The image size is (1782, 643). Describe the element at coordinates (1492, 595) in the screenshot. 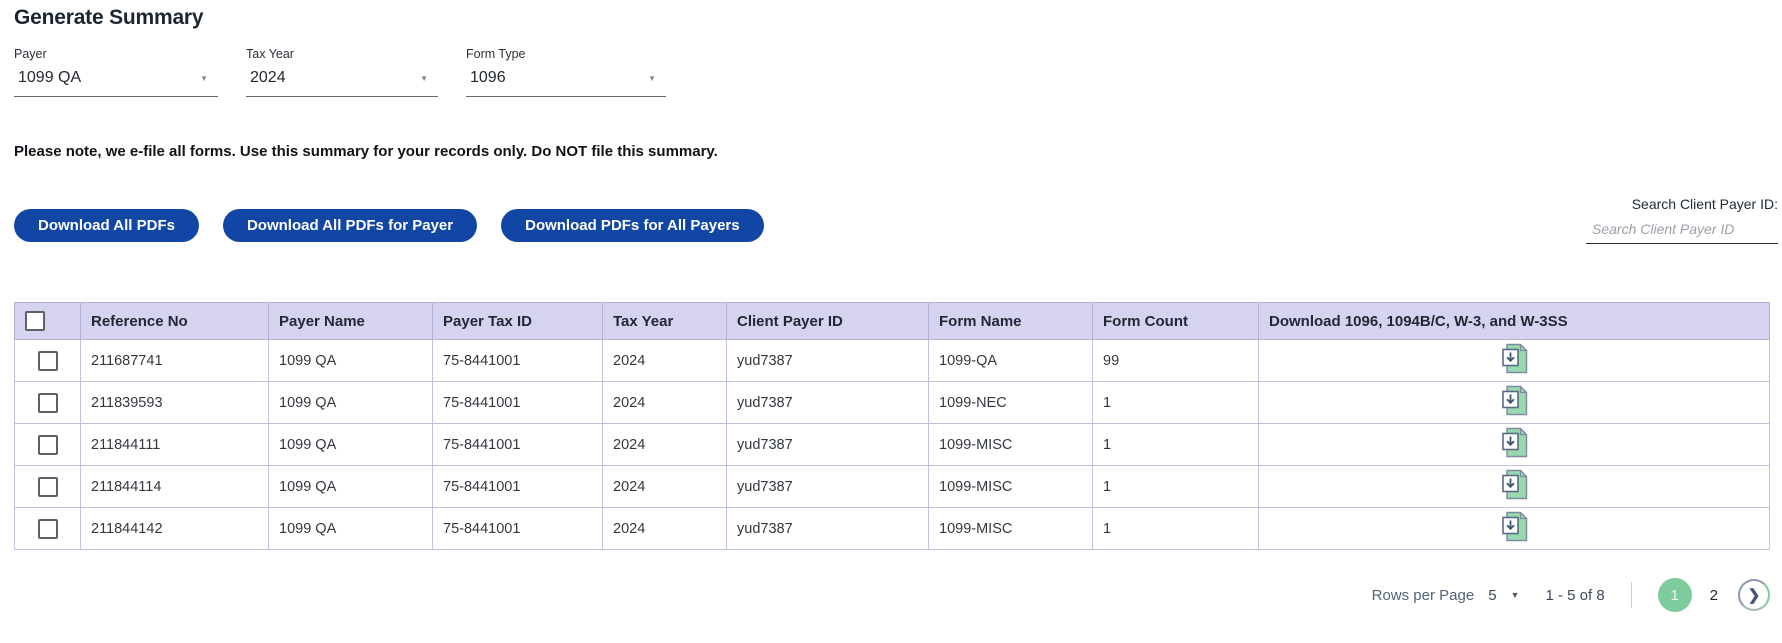

I see `rows-per-page-value: 5` at that location.